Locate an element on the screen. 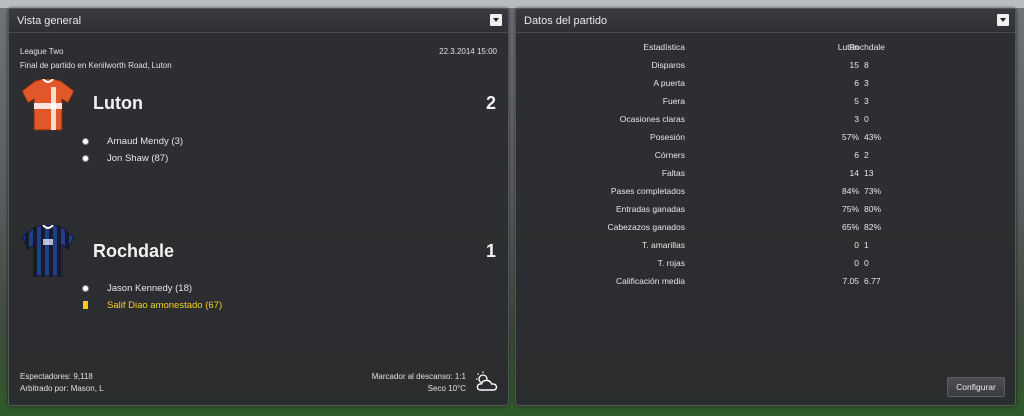 This screenshot has height=416, width=1024. stats-table-header: Estadística Luton Rochdale is located at coordinates (766, 50).